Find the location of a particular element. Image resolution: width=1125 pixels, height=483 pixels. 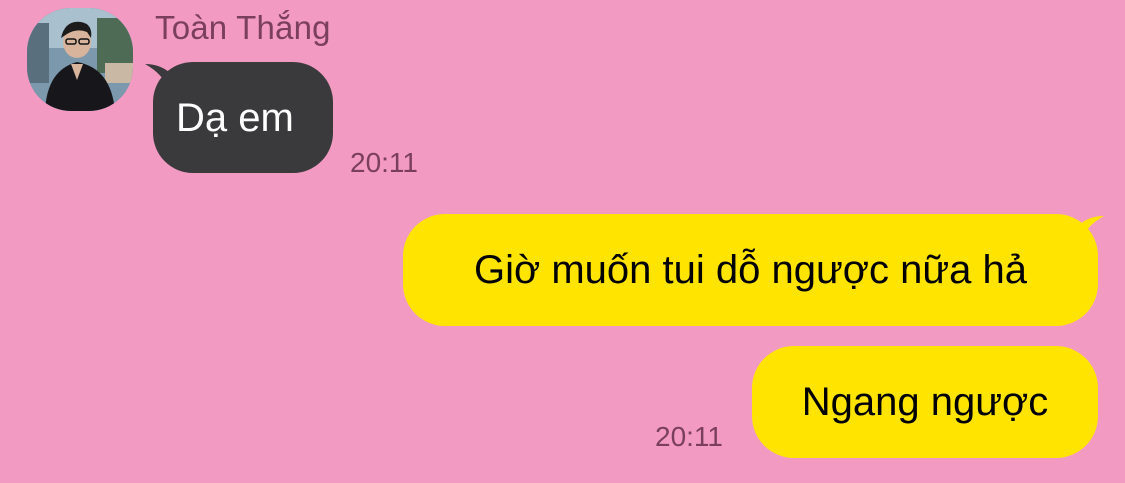

sender-name: Toàn Thắng is located at coordinates (243, 27).